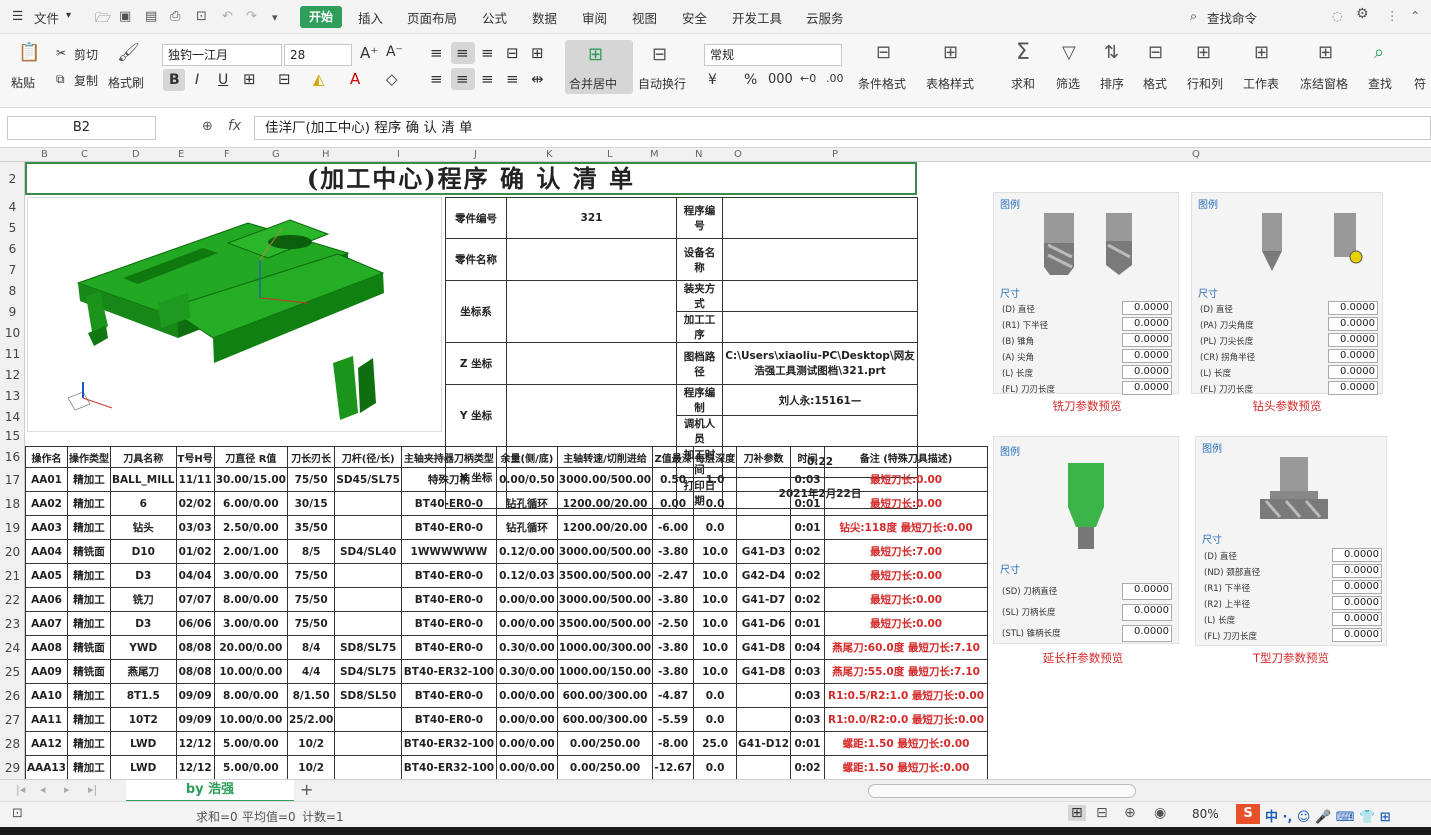 The height and width of the screenshot is (835, 1431). What do you see at coordinates (12, 291) in the screenshot?
I see `row-header-item: 8` at bounding box center [12, 291].